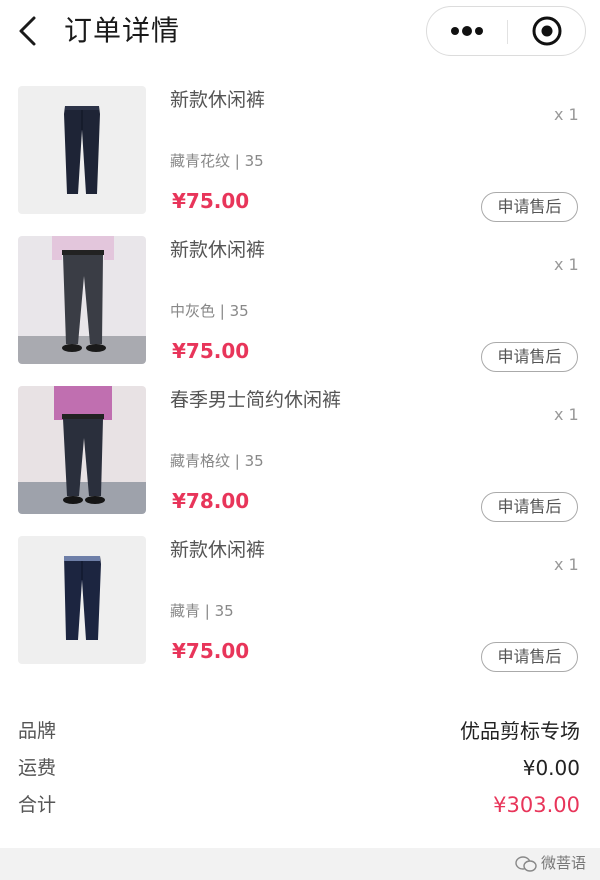  I want to click on nav-bar: 订单详情, so click(300, 33).